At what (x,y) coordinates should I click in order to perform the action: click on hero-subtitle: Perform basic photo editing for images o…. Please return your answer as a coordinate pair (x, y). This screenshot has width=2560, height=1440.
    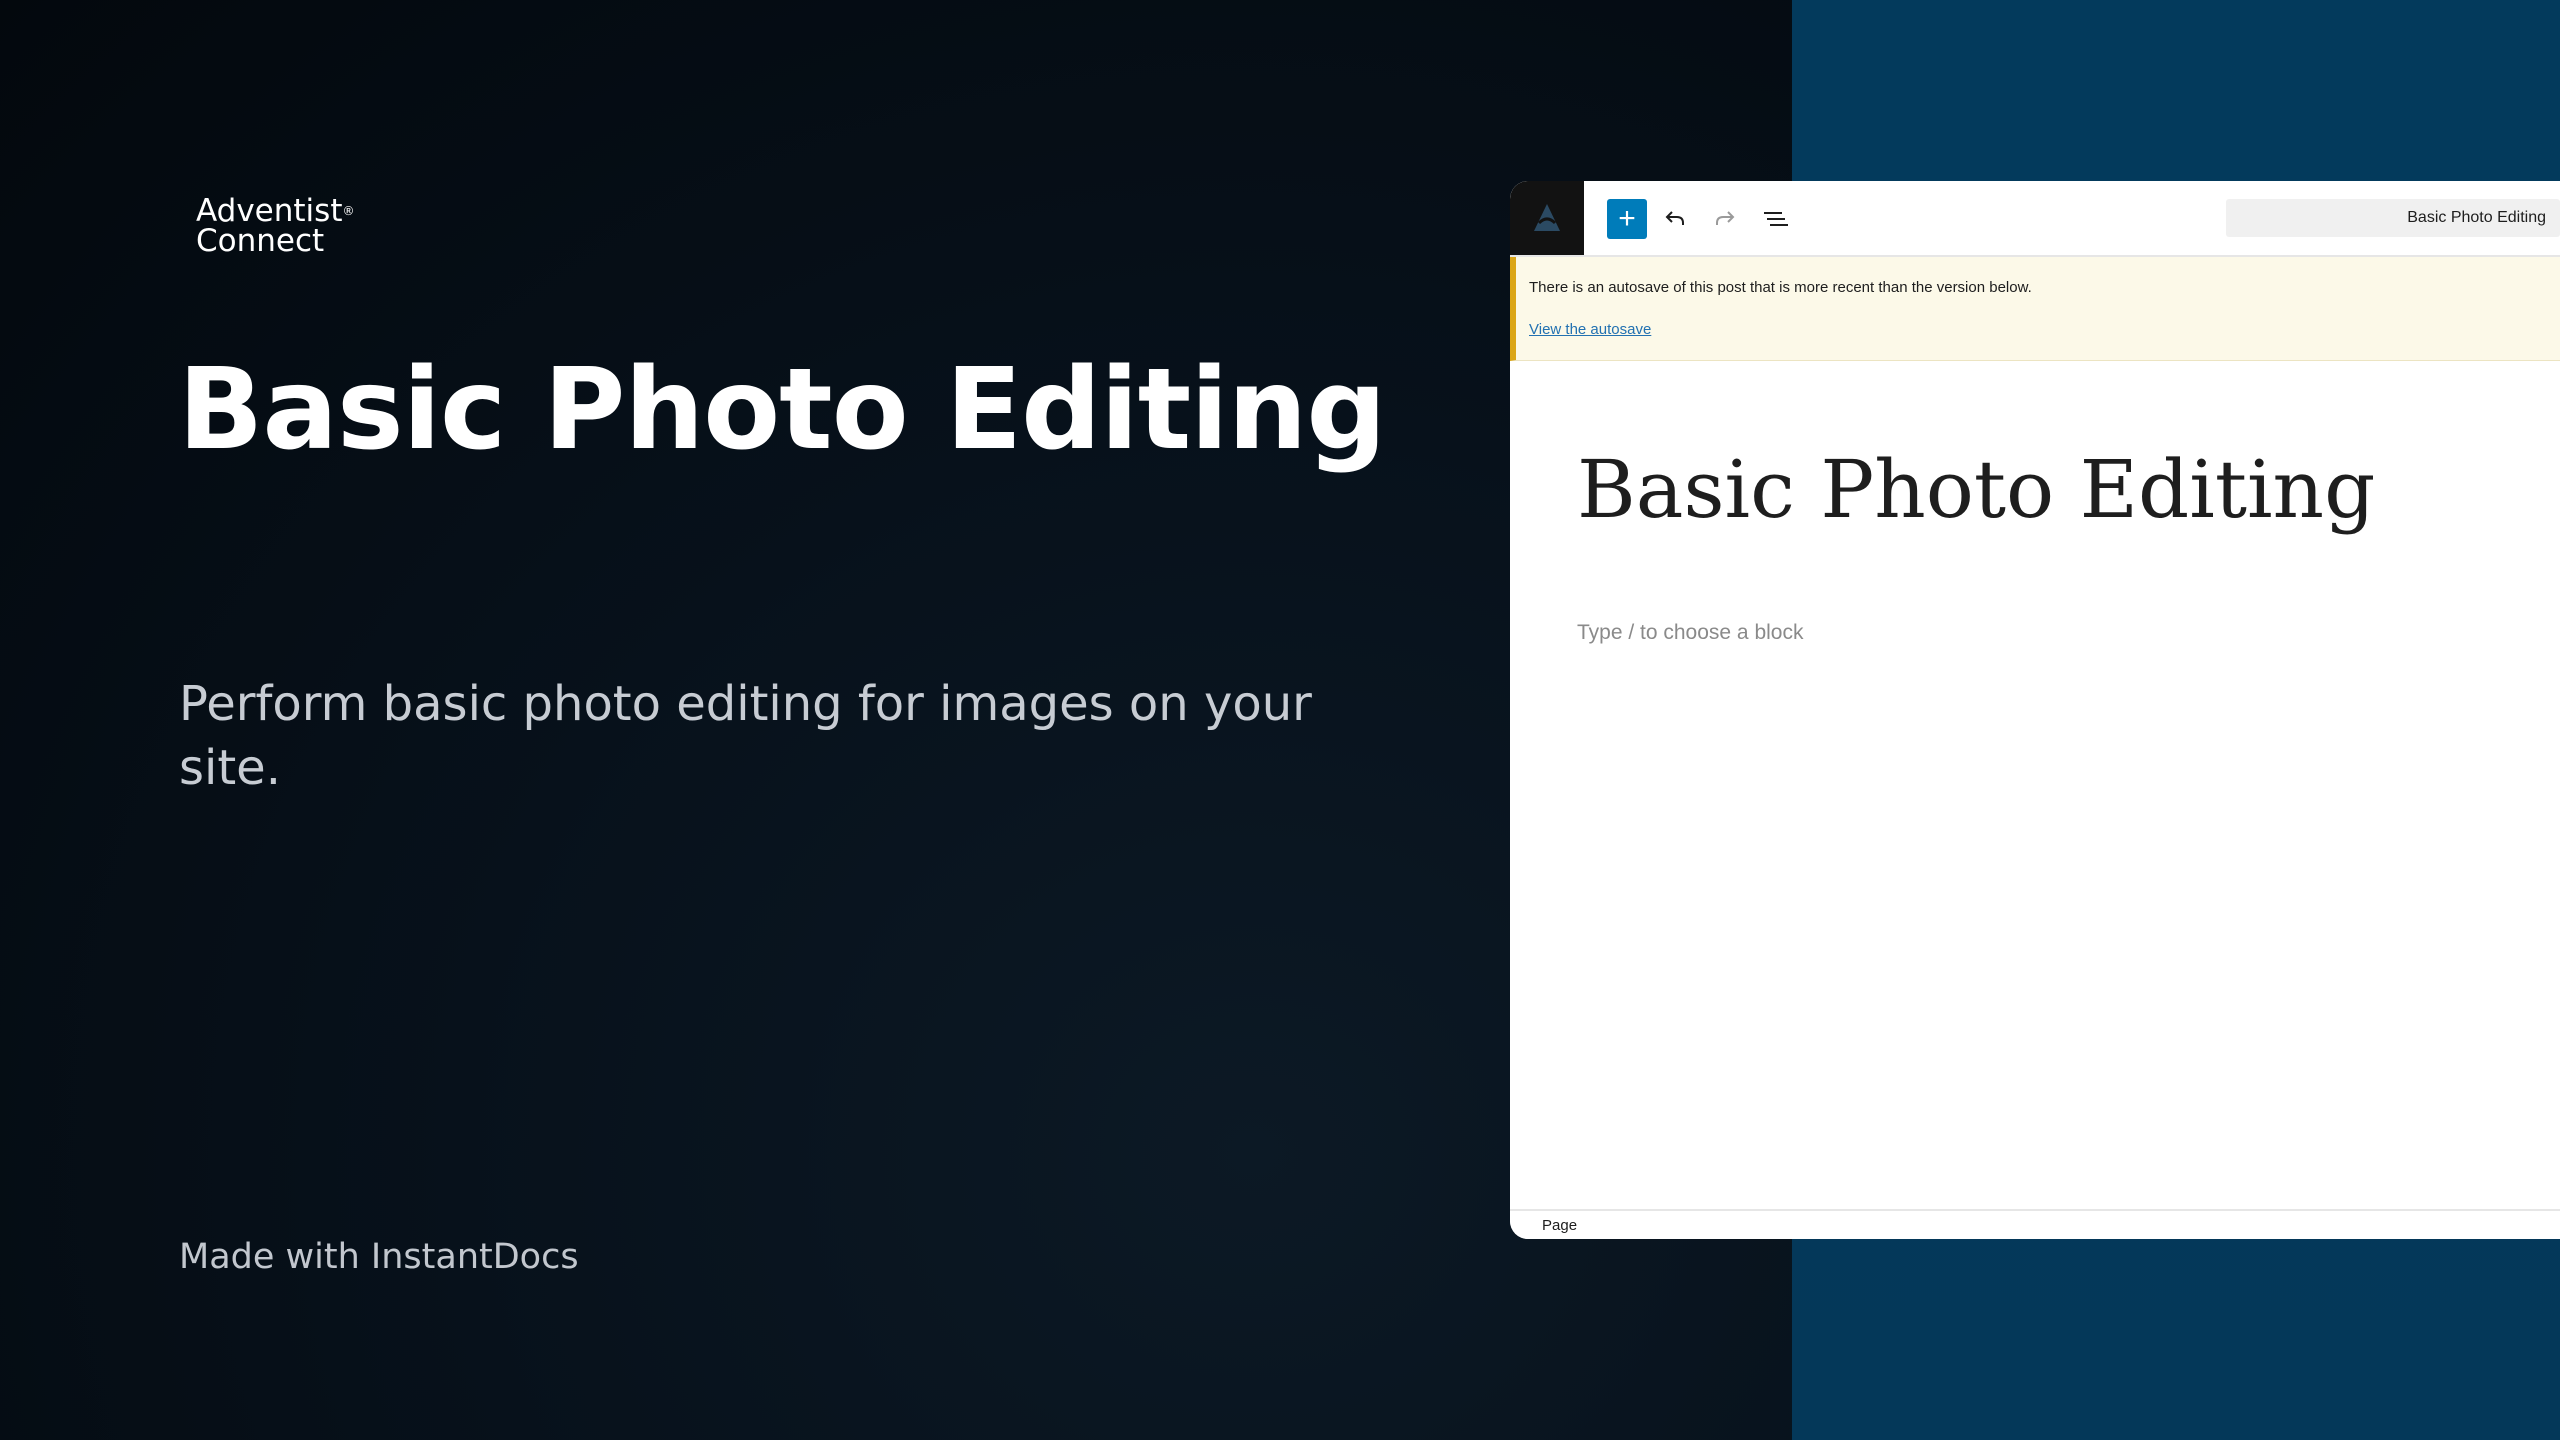
    Looking at the image, I should click on (745, 736).